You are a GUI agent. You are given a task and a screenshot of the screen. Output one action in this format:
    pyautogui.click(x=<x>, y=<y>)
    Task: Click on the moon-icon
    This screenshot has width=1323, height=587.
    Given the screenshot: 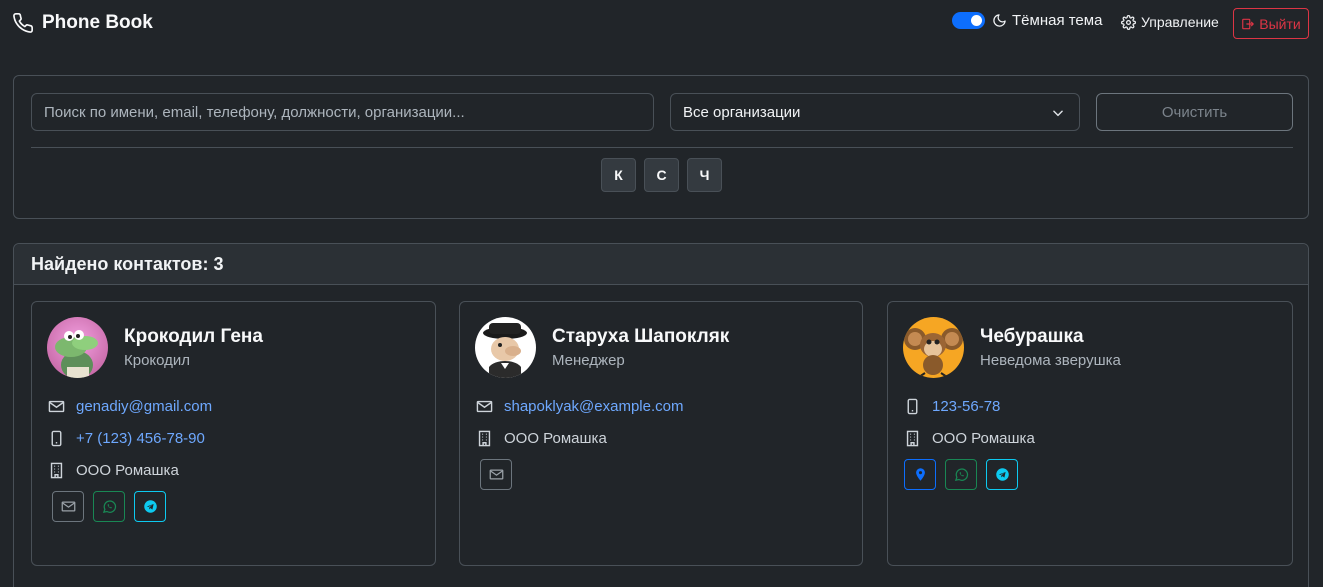 What is the action you would take?
    pyautogui.click(x=999, y=20)
    